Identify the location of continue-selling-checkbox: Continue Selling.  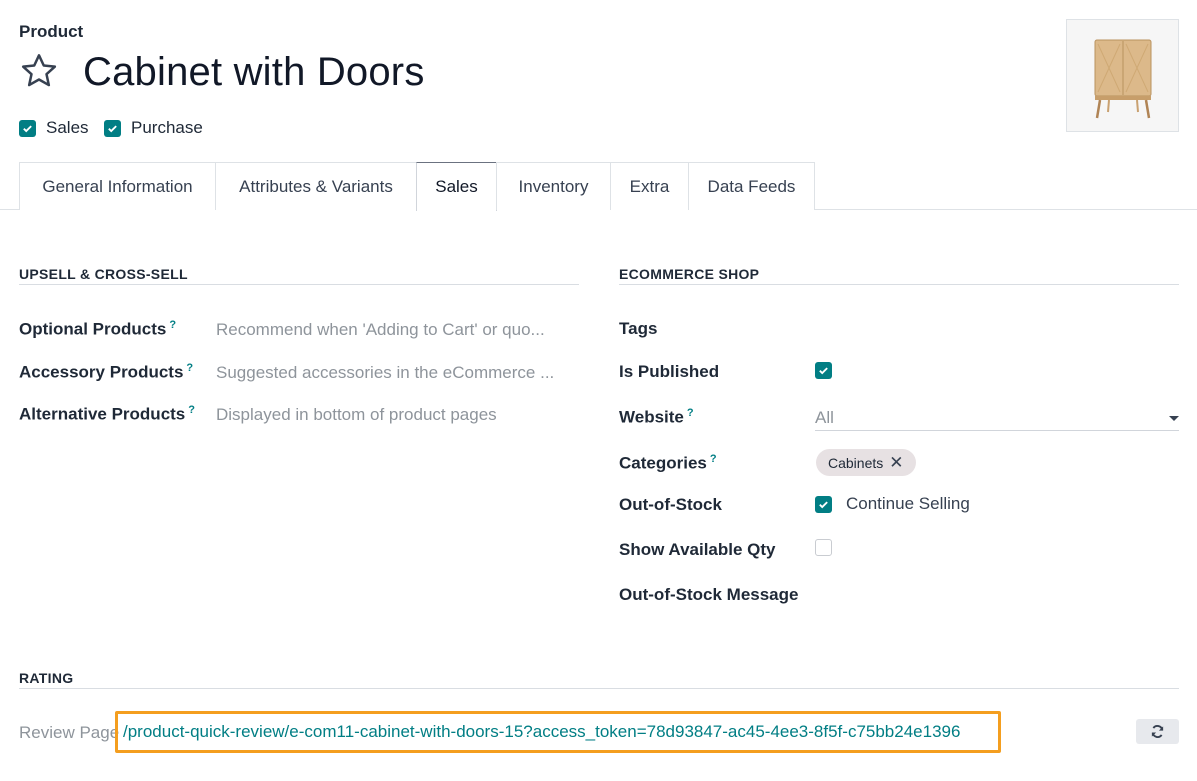
(892, 504).